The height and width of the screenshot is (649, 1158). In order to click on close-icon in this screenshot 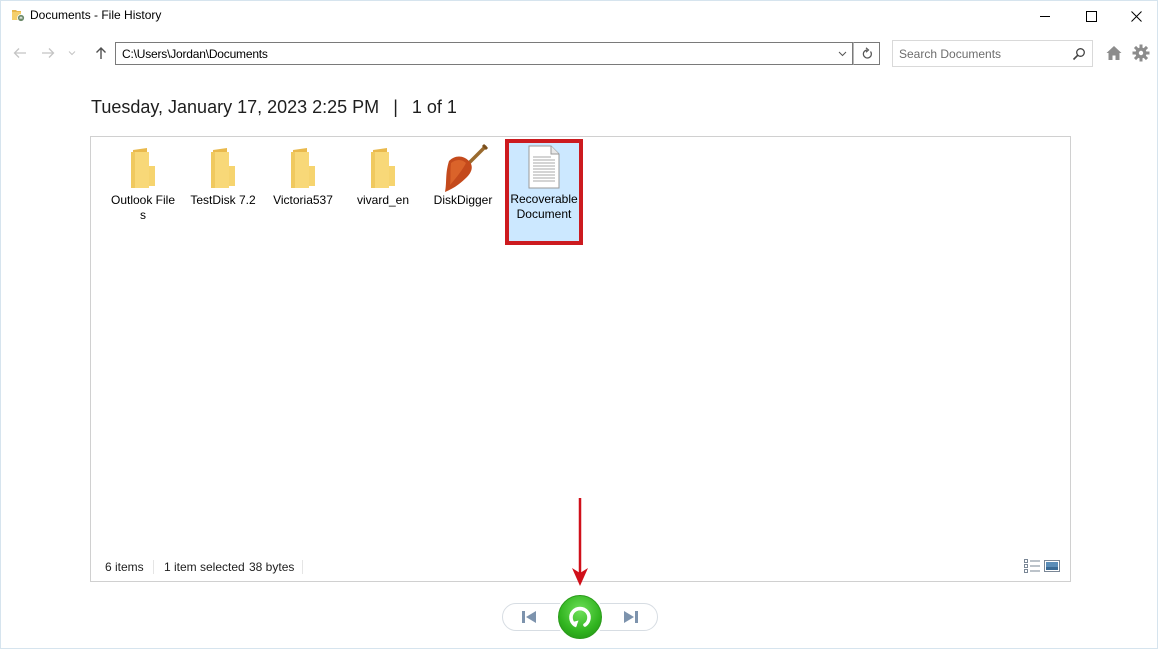, I will do `click(1136, 16)`.